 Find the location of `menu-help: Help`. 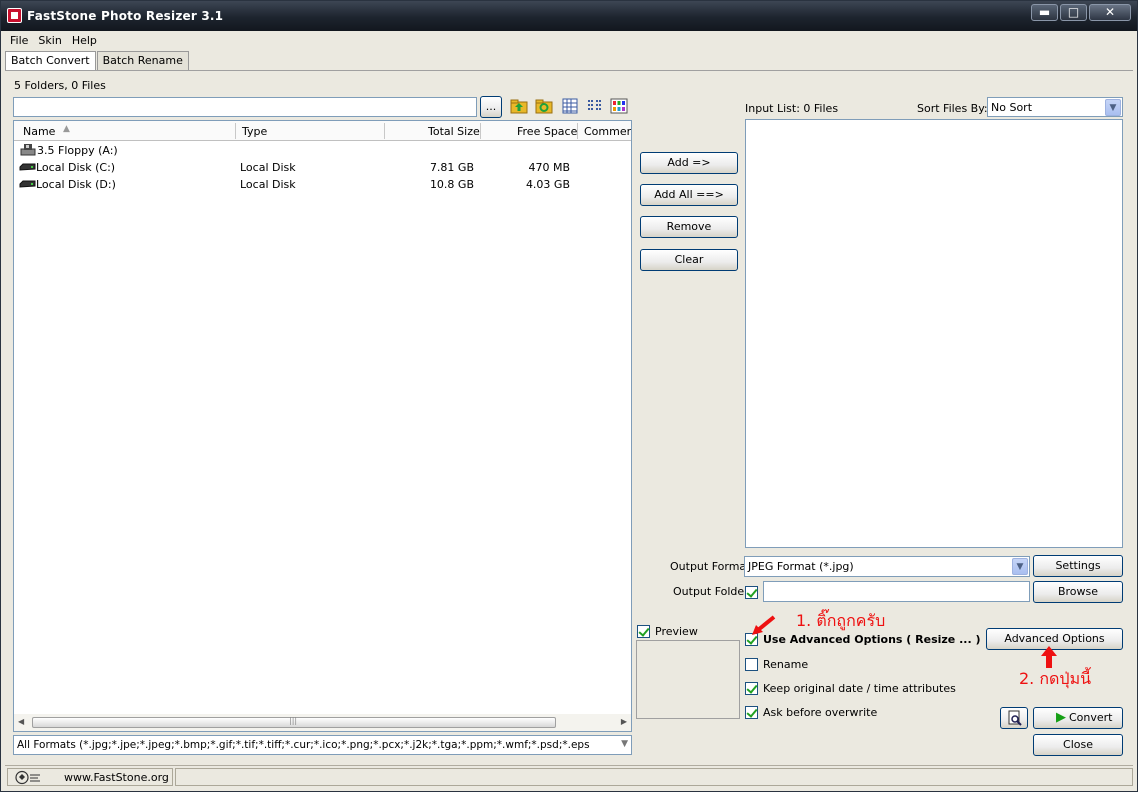

menu-help: Help is located at coordinates (84, 41).